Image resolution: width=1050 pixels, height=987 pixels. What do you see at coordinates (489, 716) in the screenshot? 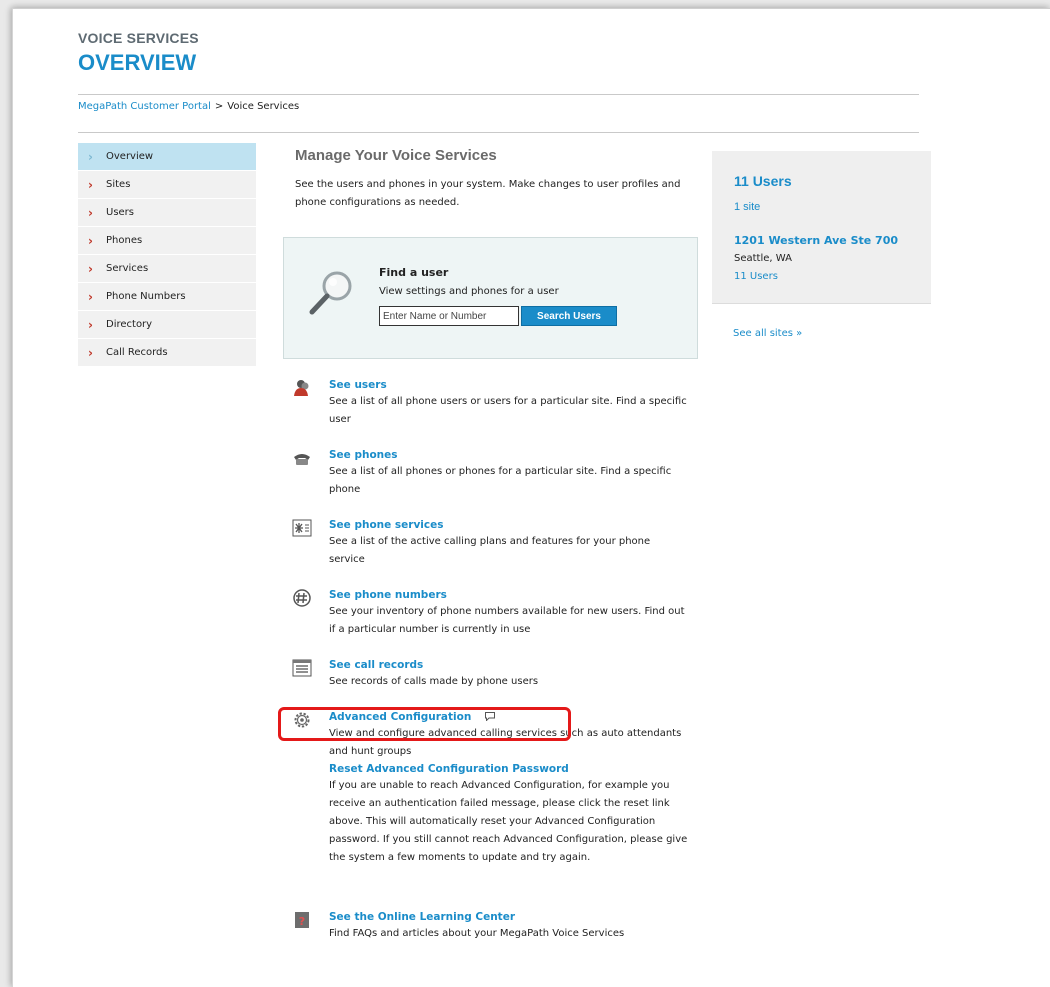
I see `comment-icon` at bounding box center [489, 716].